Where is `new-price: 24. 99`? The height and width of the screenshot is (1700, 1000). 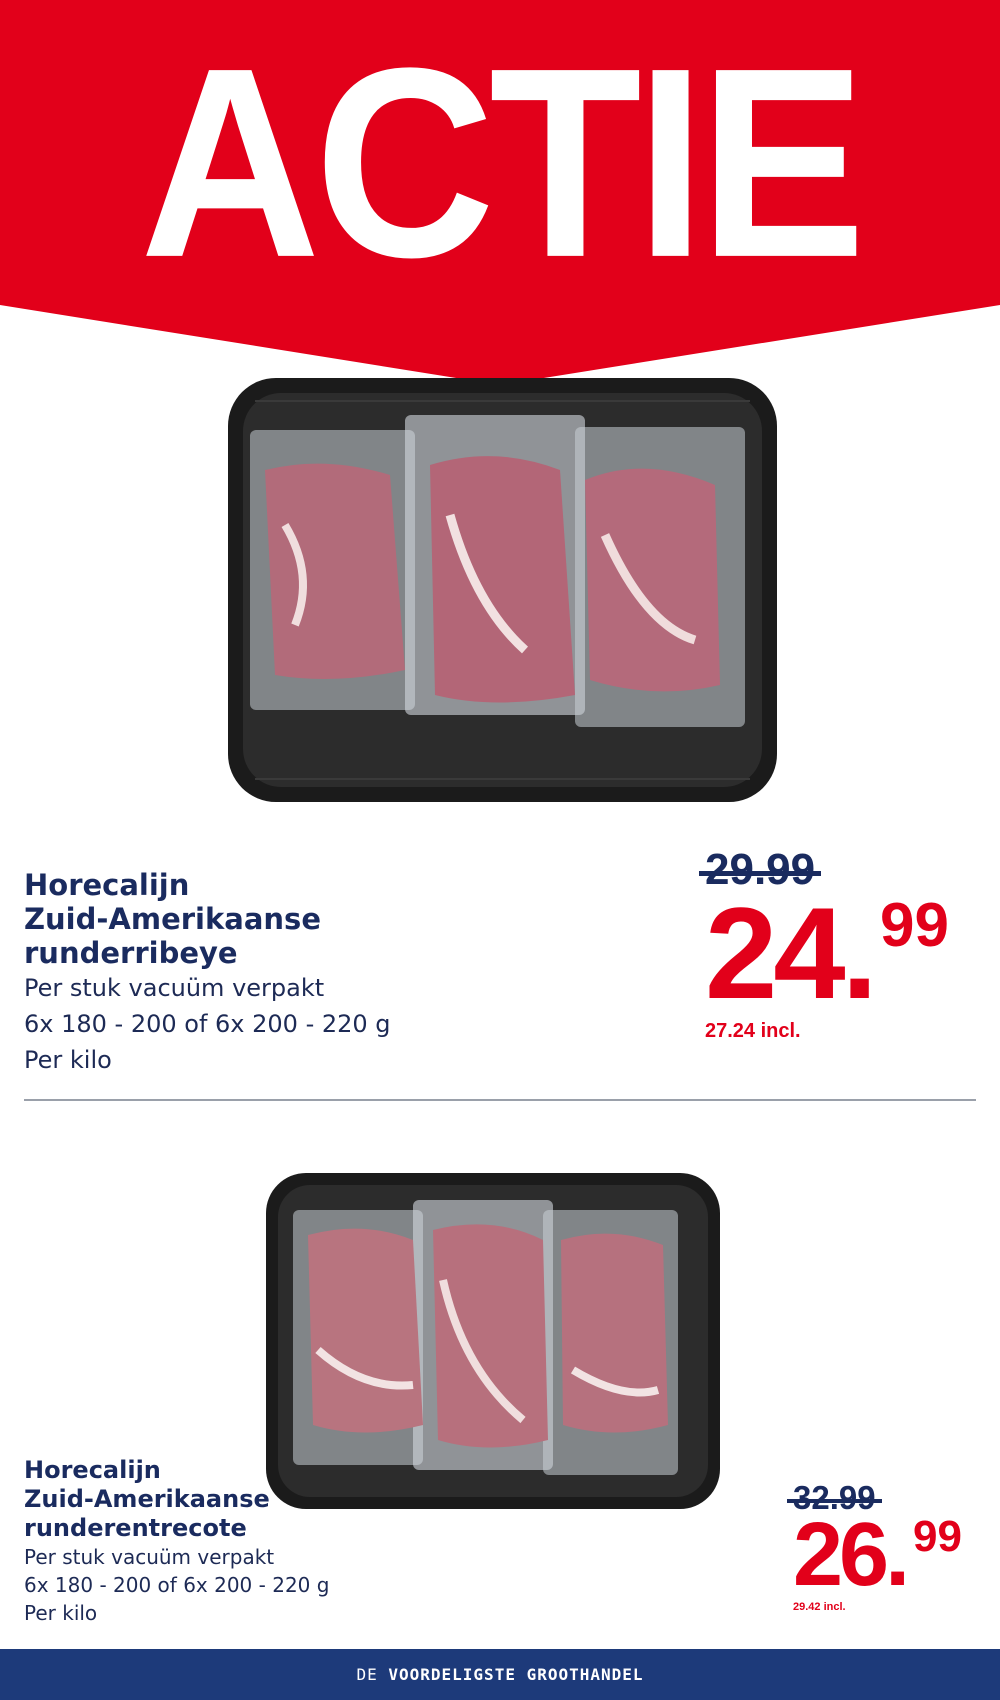 new-price: 24. 99 is located at coordinates (845, 953).